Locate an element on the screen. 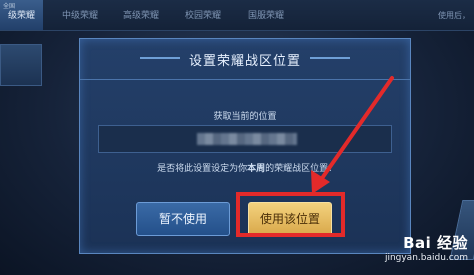 This screenshot has height=275, width=474. baidu-watermark: Bai 经验 jingyan.baidu.com is located at coordinates (426, 247).